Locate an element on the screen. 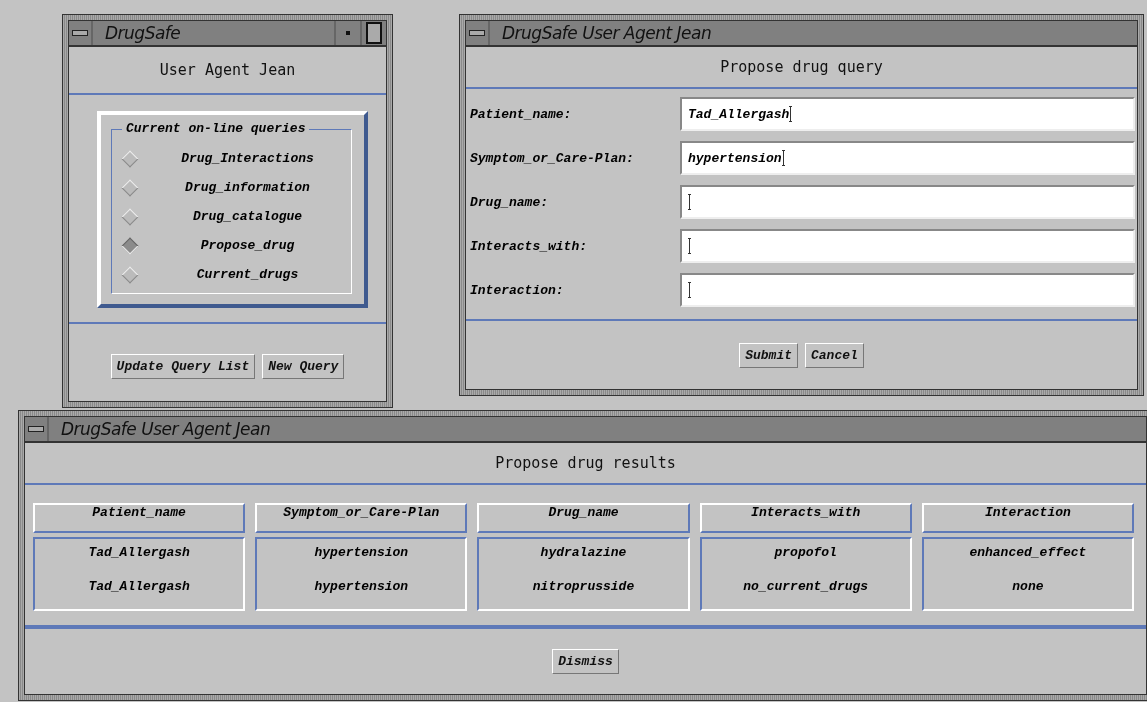  table-cell-text: none is located at coordinates (1028, 587).